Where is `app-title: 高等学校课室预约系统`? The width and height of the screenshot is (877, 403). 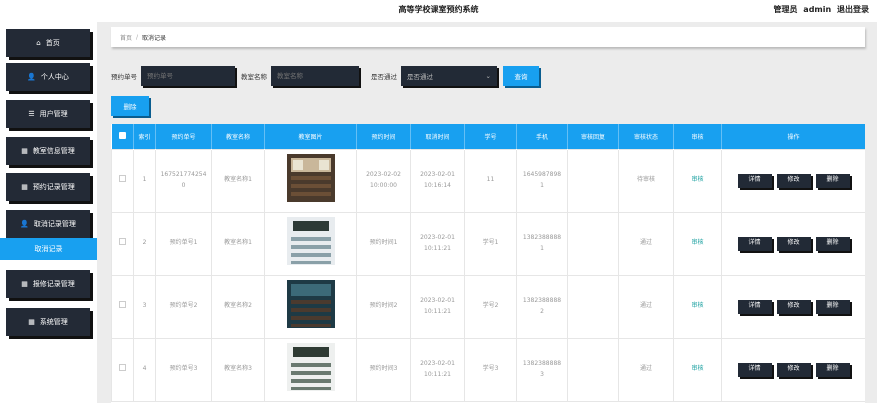
app-title: 高等学校课室预约系统 is located at coordinates (438, 9).